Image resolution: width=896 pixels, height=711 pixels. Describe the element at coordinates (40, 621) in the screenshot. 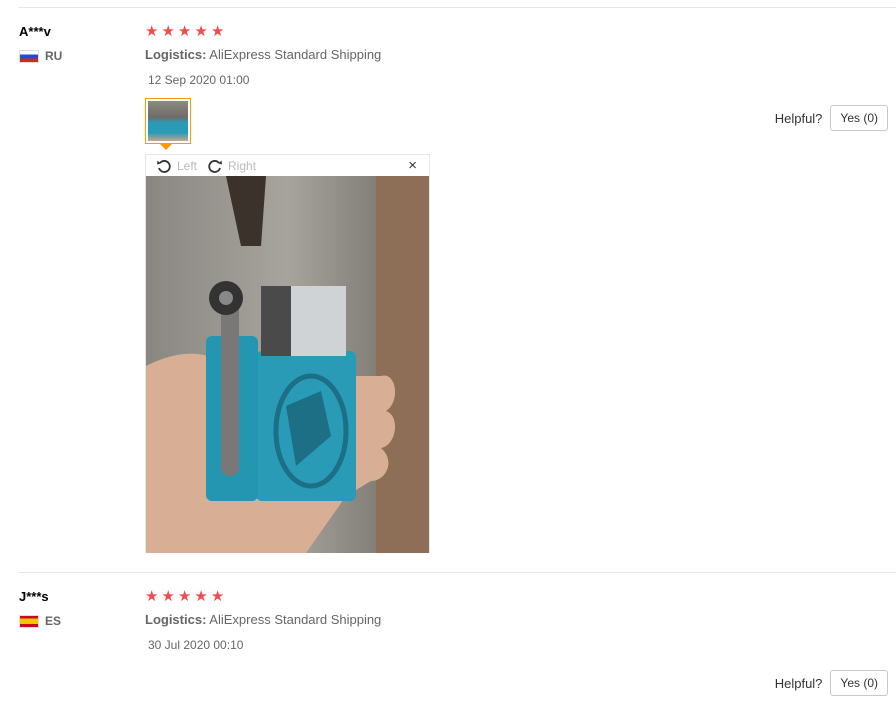

I see `reviewer-country: ES` at that location.